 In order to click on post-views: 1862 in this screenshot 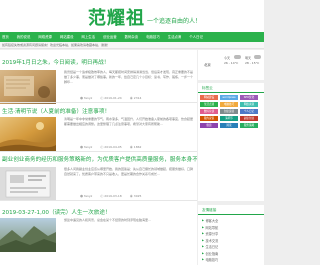, I will do `click(137, 147)`.